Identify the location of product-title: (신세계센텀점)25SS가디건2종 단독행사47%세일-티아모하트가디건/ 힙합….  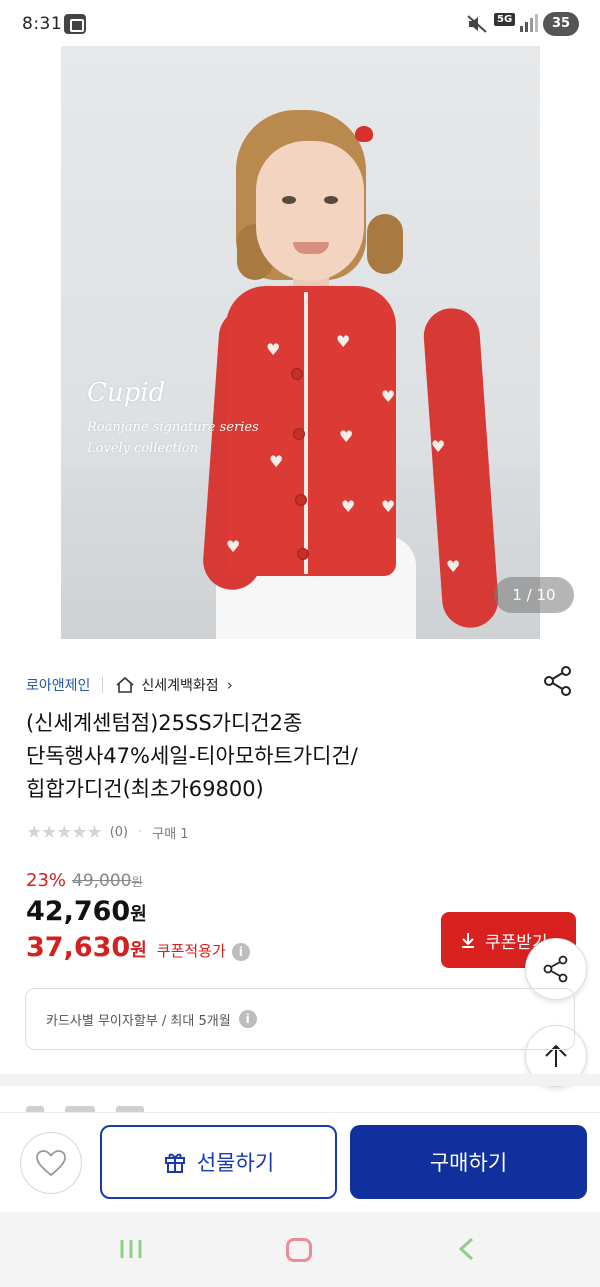
(286, 756).